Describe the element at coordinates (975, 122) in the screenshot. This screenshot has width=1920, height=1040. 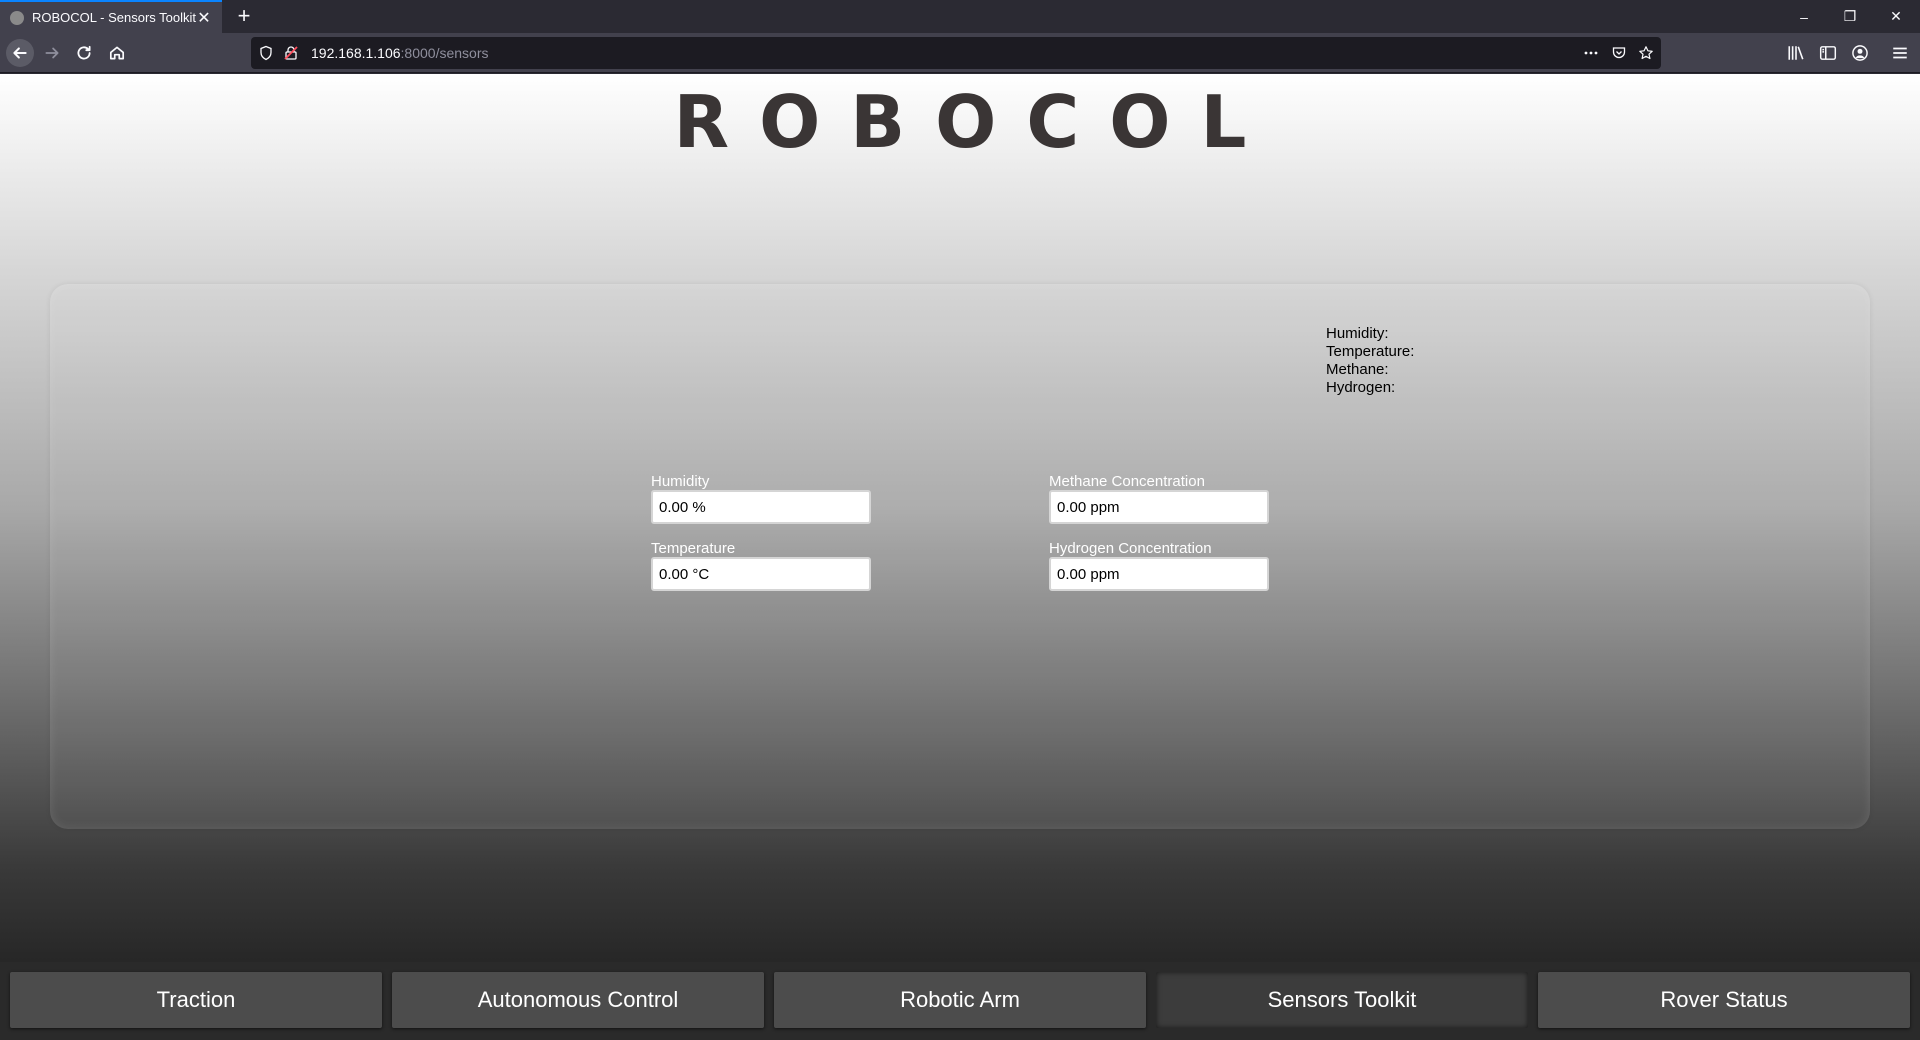
I see `robocol-logo: ROBOCOL` at that location.